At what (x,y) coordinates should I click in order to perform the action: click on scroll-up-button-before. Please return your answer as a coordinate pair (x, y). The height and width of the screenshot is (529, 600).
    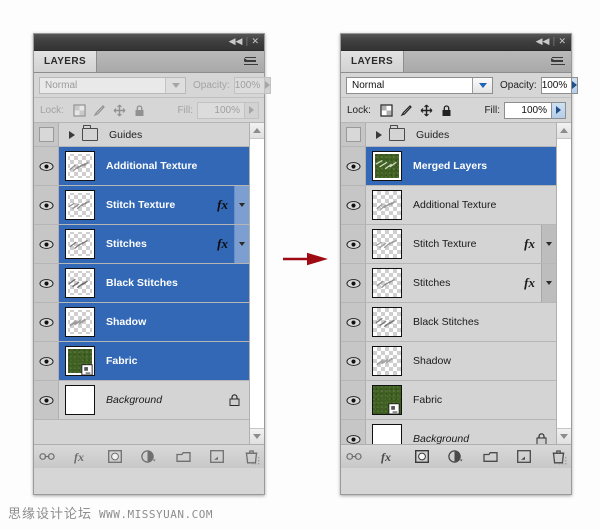
    Looking at the image, I should click on (257, 131).